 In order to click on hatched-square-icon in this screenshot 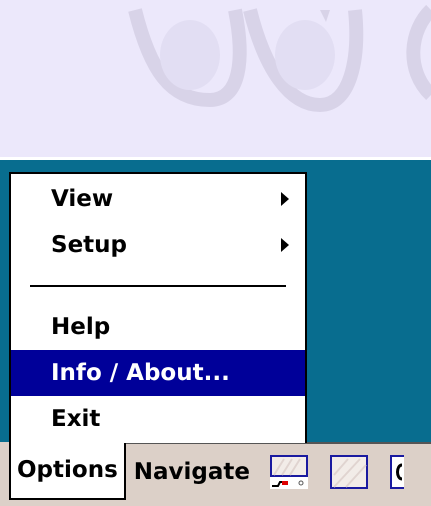, I will do `click(349, 472)`.